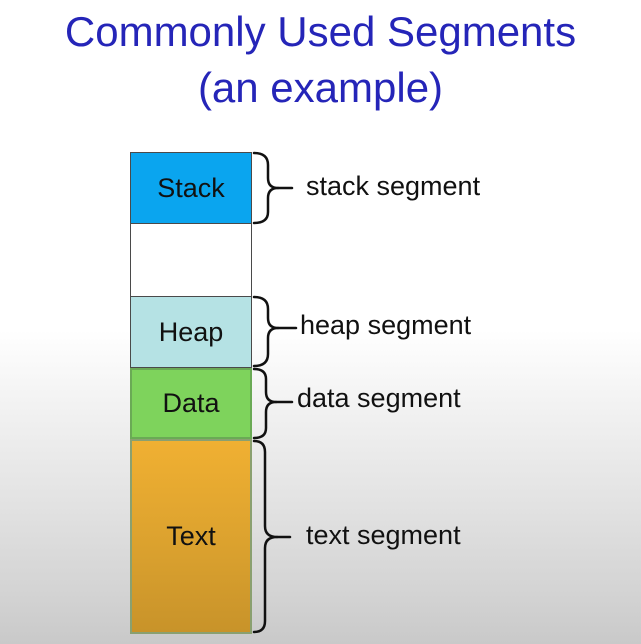 The height and width of the screenshot is (644, 641). What do you see at coordinates (266, 188) in the screenshot?
I see `stack-brace` at bounding box center [266, 188].